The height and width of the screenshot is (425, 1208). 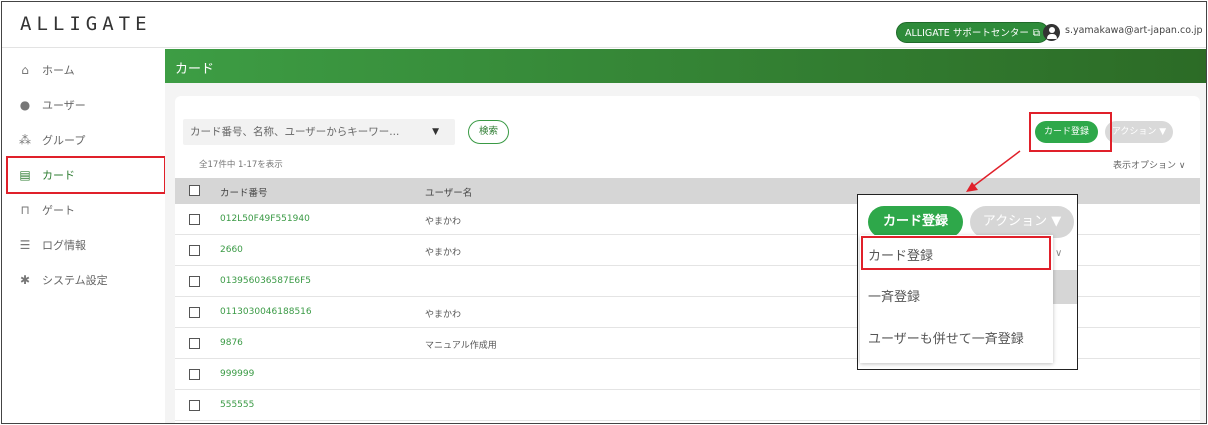 I want to click on sidebar-item-users: ● ユーザー, so click(x=83, y=105).